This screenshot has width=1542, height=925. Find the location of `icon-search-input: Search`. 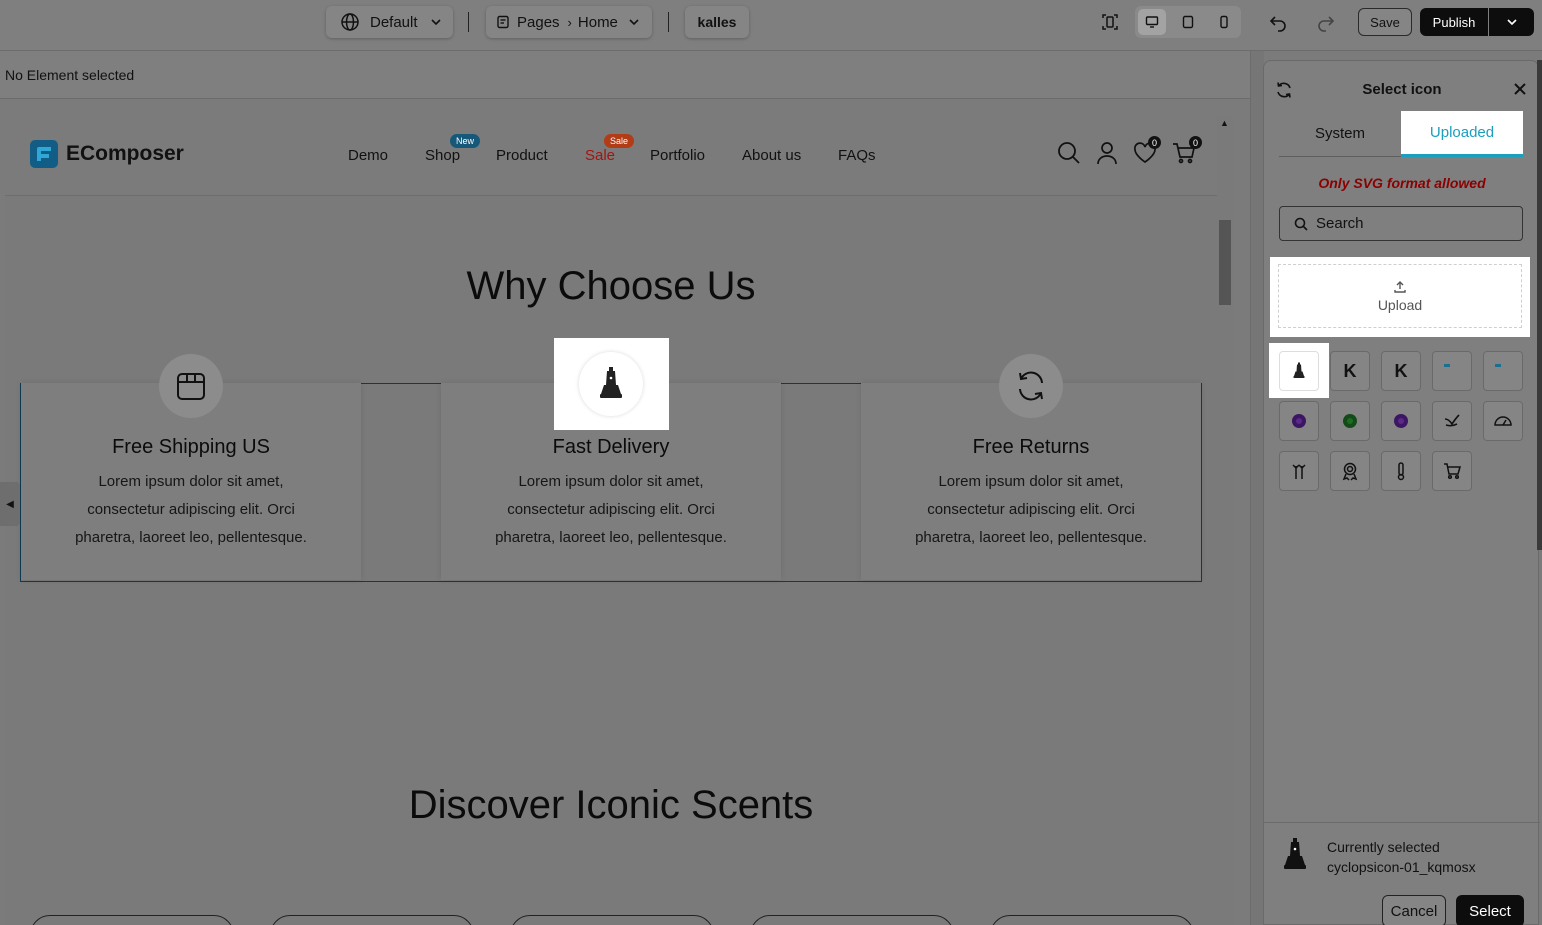

icon-search-input: Search is located at coordinates (1401, 223).